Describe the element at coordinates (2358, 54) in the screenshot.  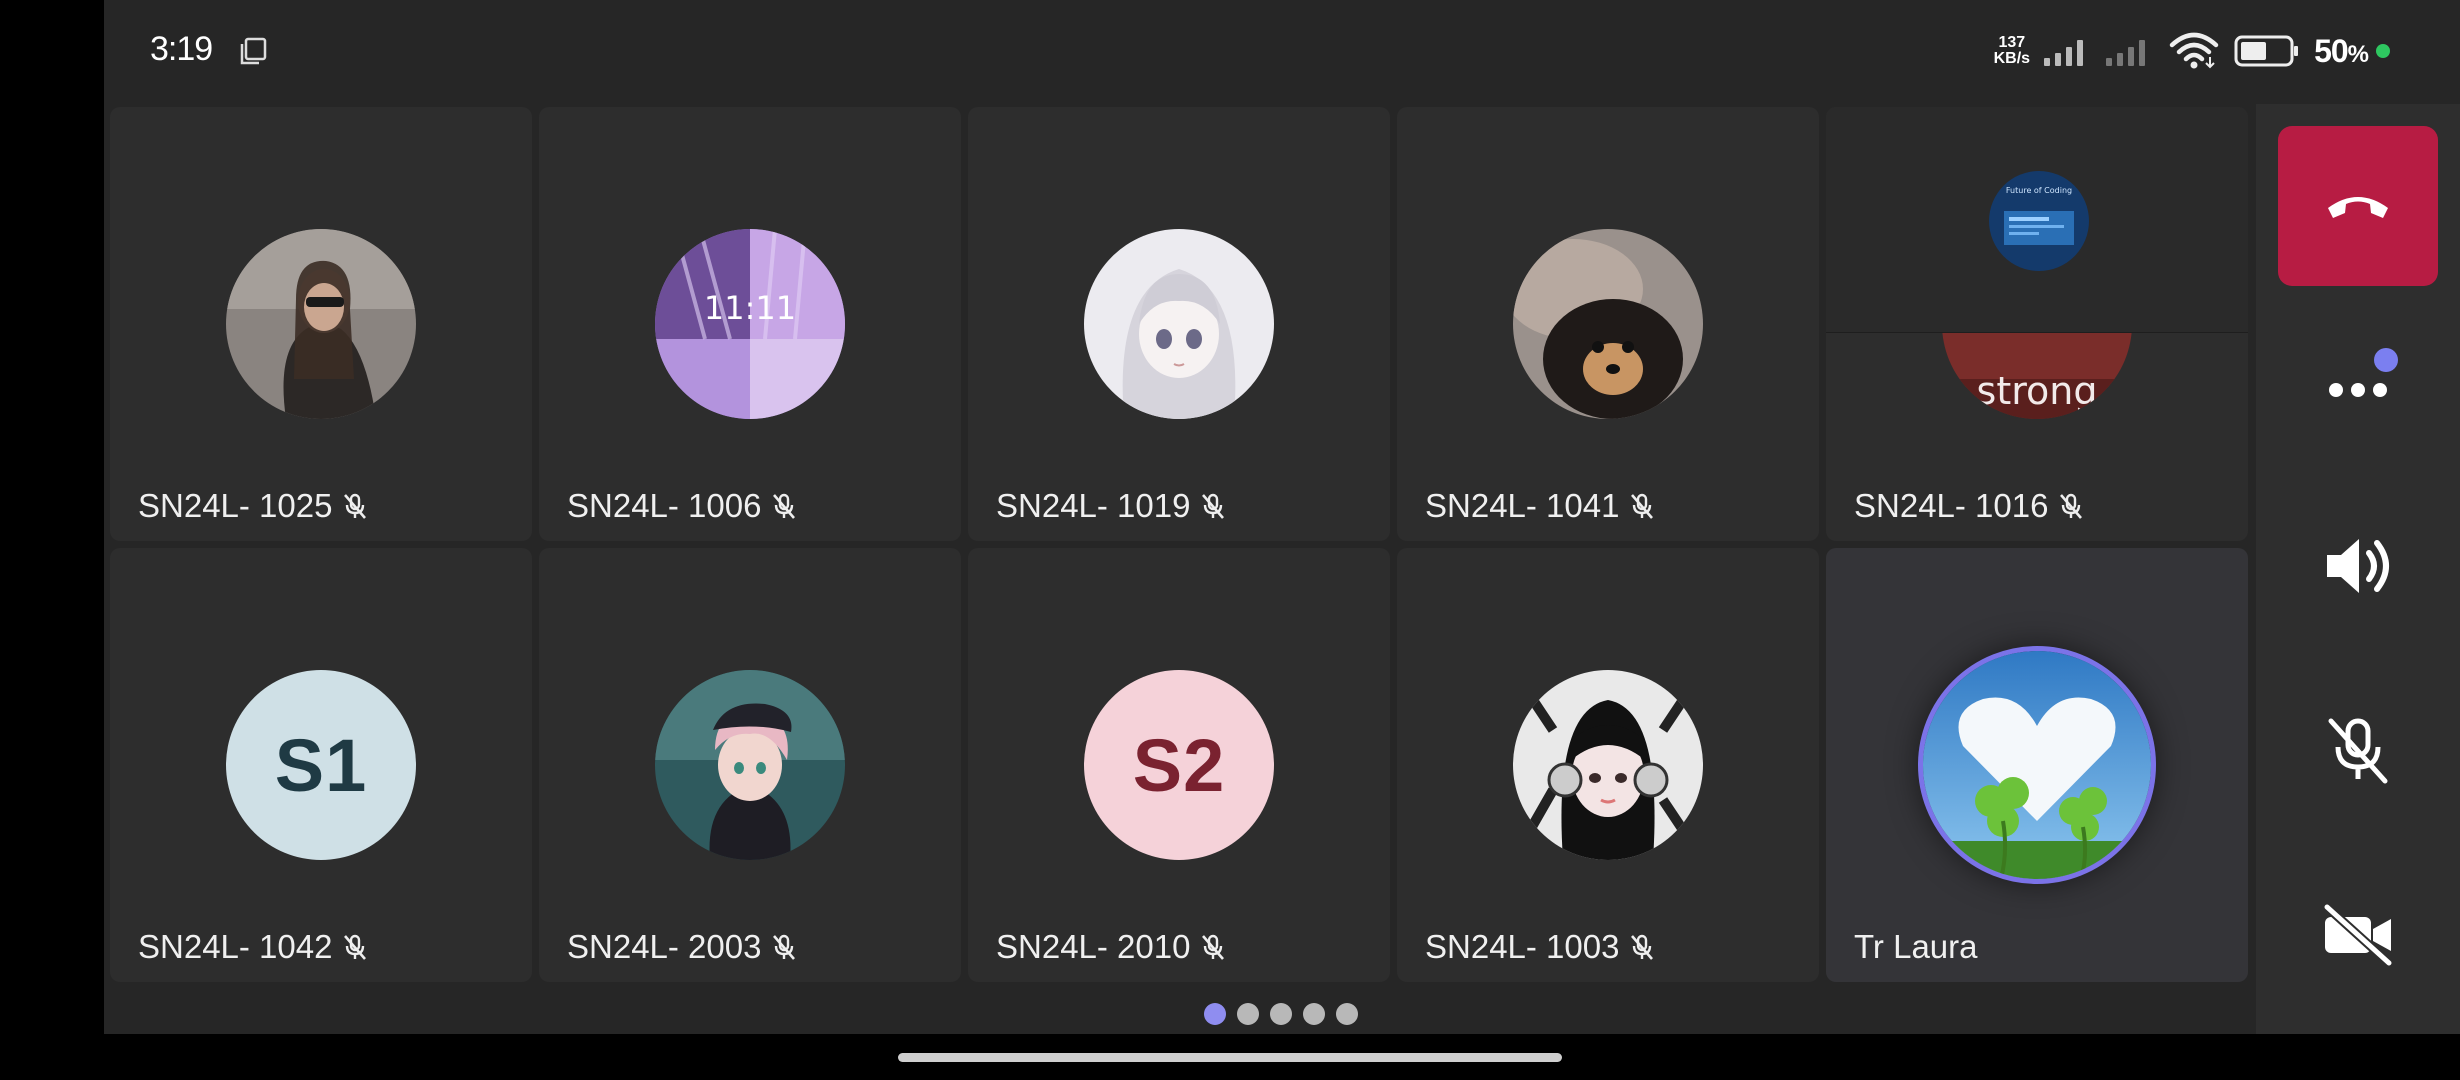
I see `battery-suffix: %` at that location.